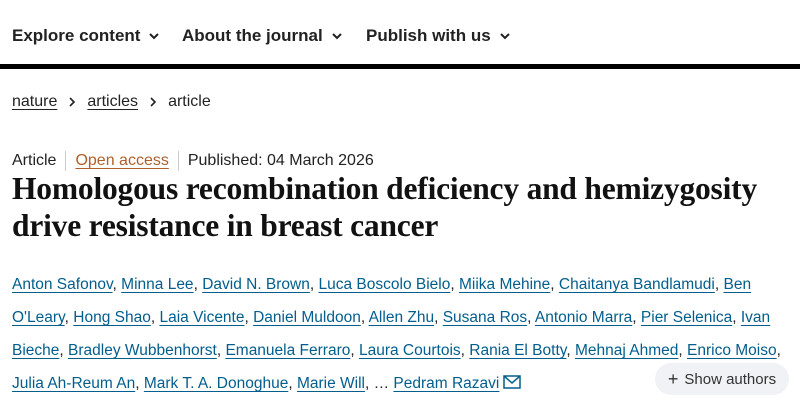 Image resolution: width=800 pixels, height=400 pixels. Describe the element at coordinates (256, 284) in the screenshot. I see `author-link: David N. Brown` at that location.